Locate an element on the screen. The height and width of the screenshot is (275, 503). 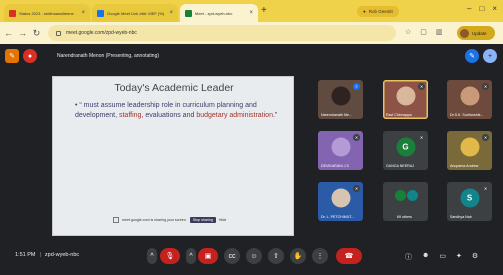
meeting-info: 1:51 PM | zpd-wyeb-nbc is located at coordinates (47, 255).